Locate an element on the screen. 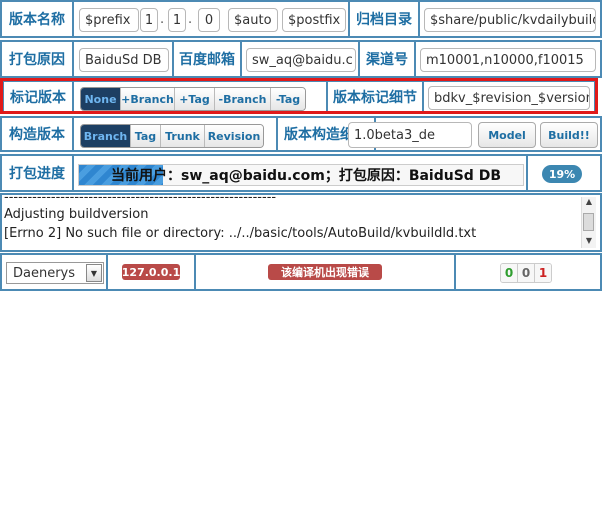 This screenshot has height=525, width=602. tag-version-label: 标记版本 is located at coordinates (38, 97).